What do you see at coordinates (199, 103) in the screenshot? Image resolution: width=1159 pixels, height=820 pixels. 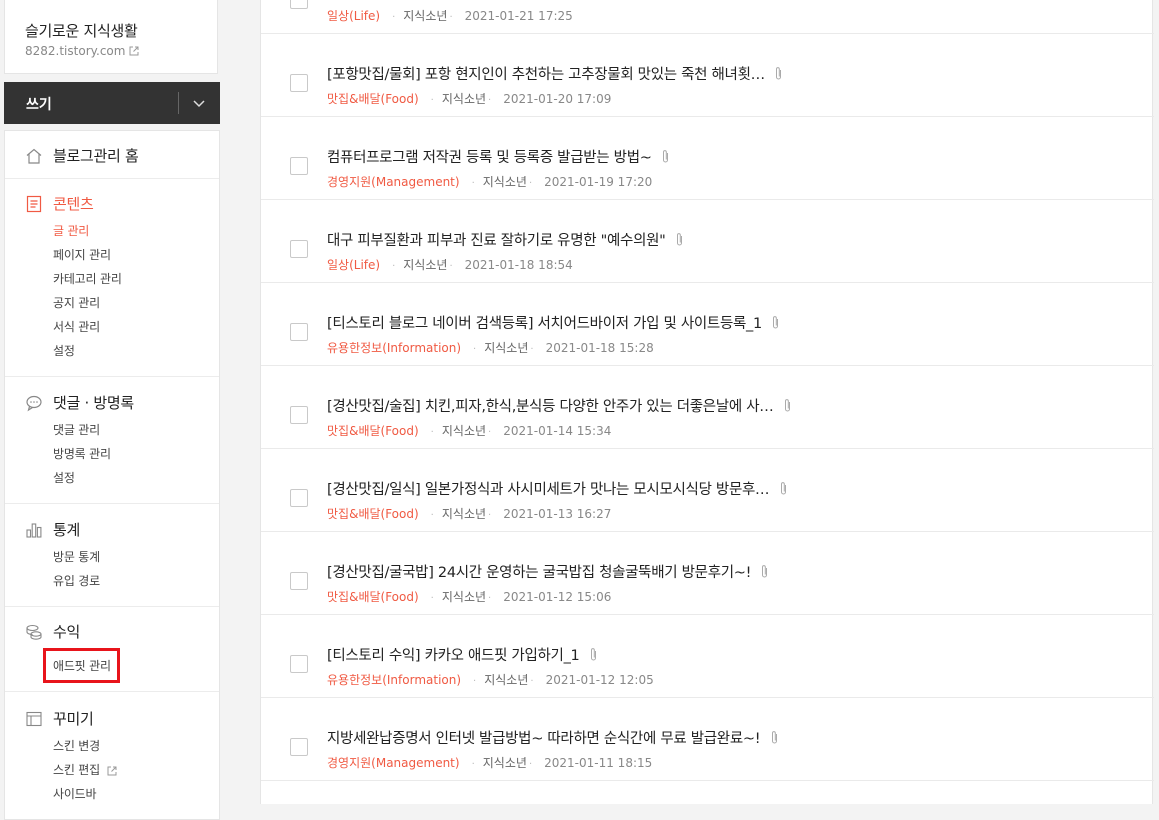 I see `chevron-down-icon` at bounding box center [199, 103].